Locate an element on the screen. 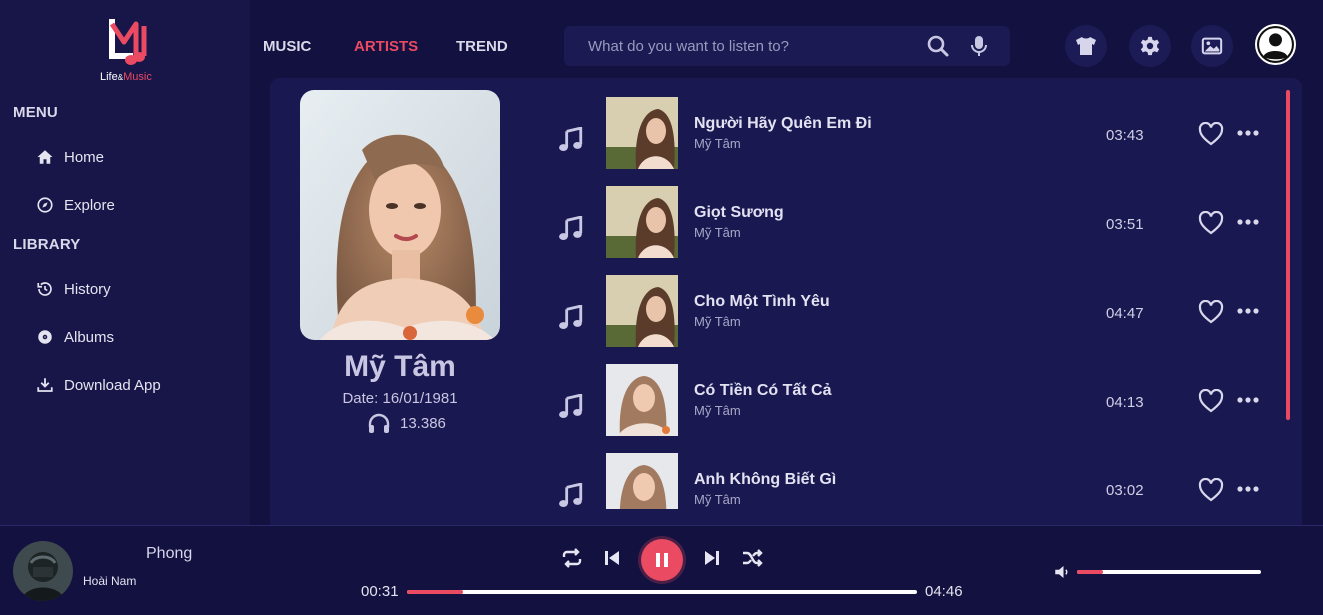 Image resolution: width=1323 pixels, height=615 pixels. pause-icon is located at coordinates (662, 560).